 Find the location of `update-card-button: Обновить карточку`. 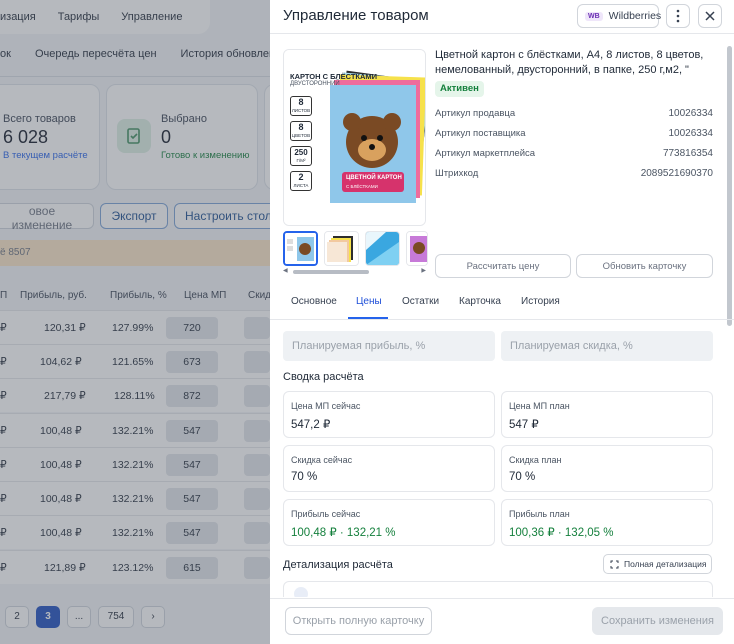

update-card-button: Обновить карточку is located at coordinates (644, 266).